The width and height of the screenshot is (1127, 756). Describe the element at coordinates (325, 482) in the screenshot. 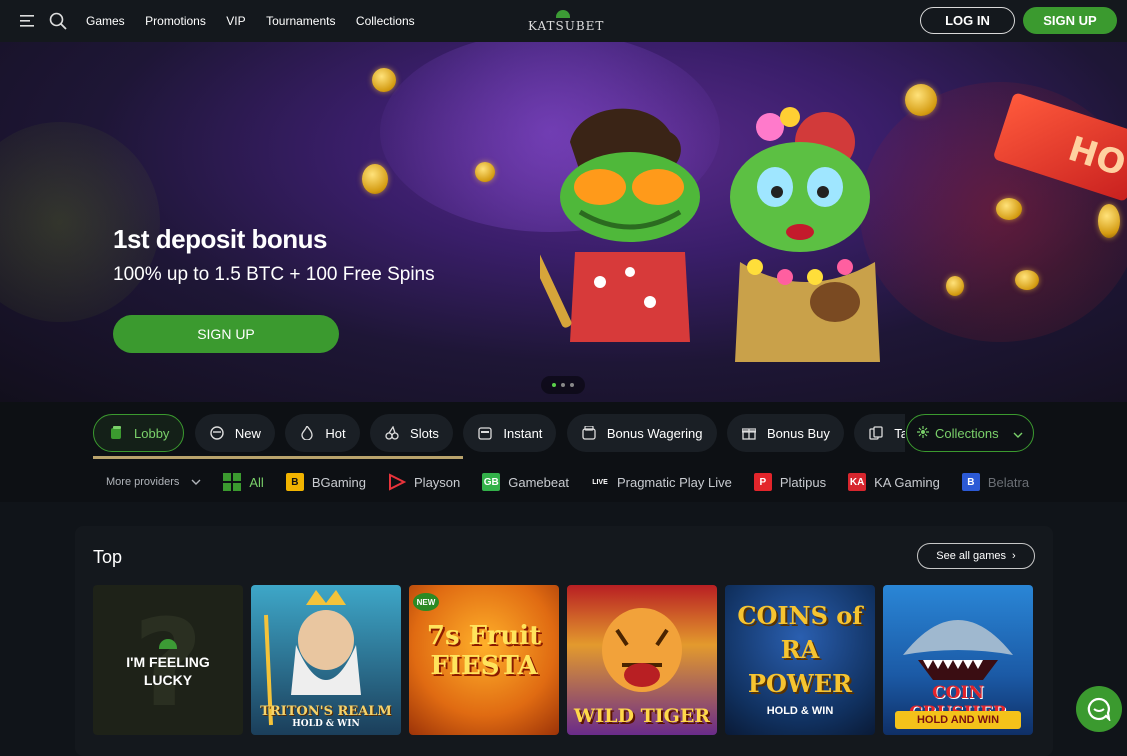

I see `provider-bgaming: B BGaming` at that location.